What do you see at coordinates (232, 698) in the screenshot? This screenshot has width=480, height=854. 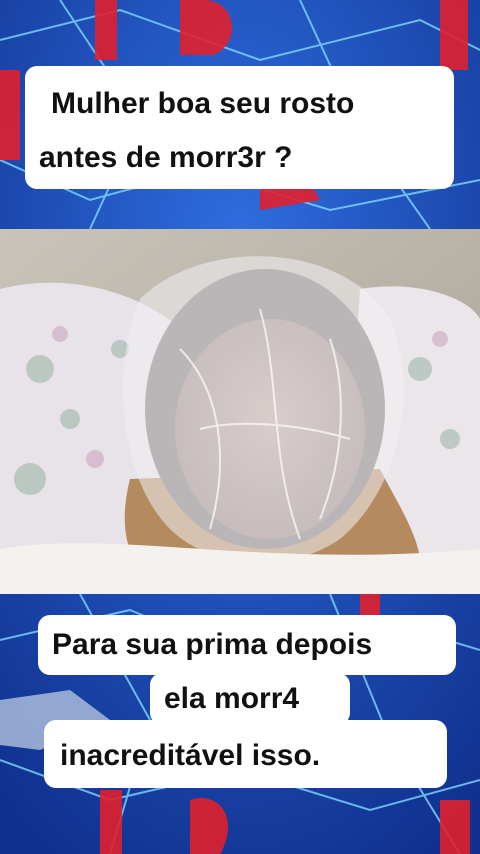 I see `bottom-caption-line-2: ela morr4` at bounding box center [232, 698].